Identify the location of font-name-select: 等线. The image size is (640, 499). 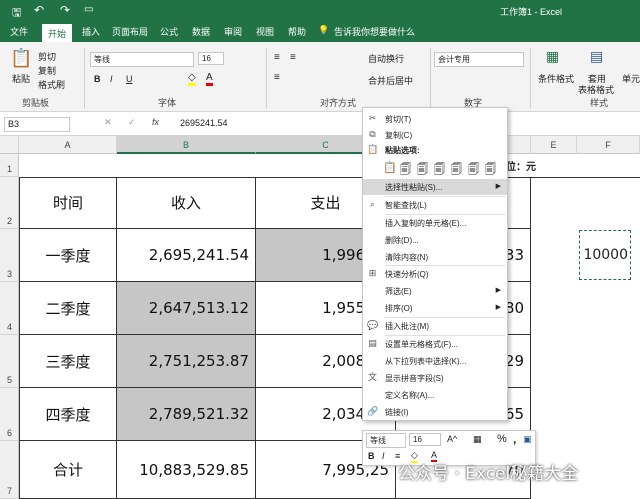
(142, 59).